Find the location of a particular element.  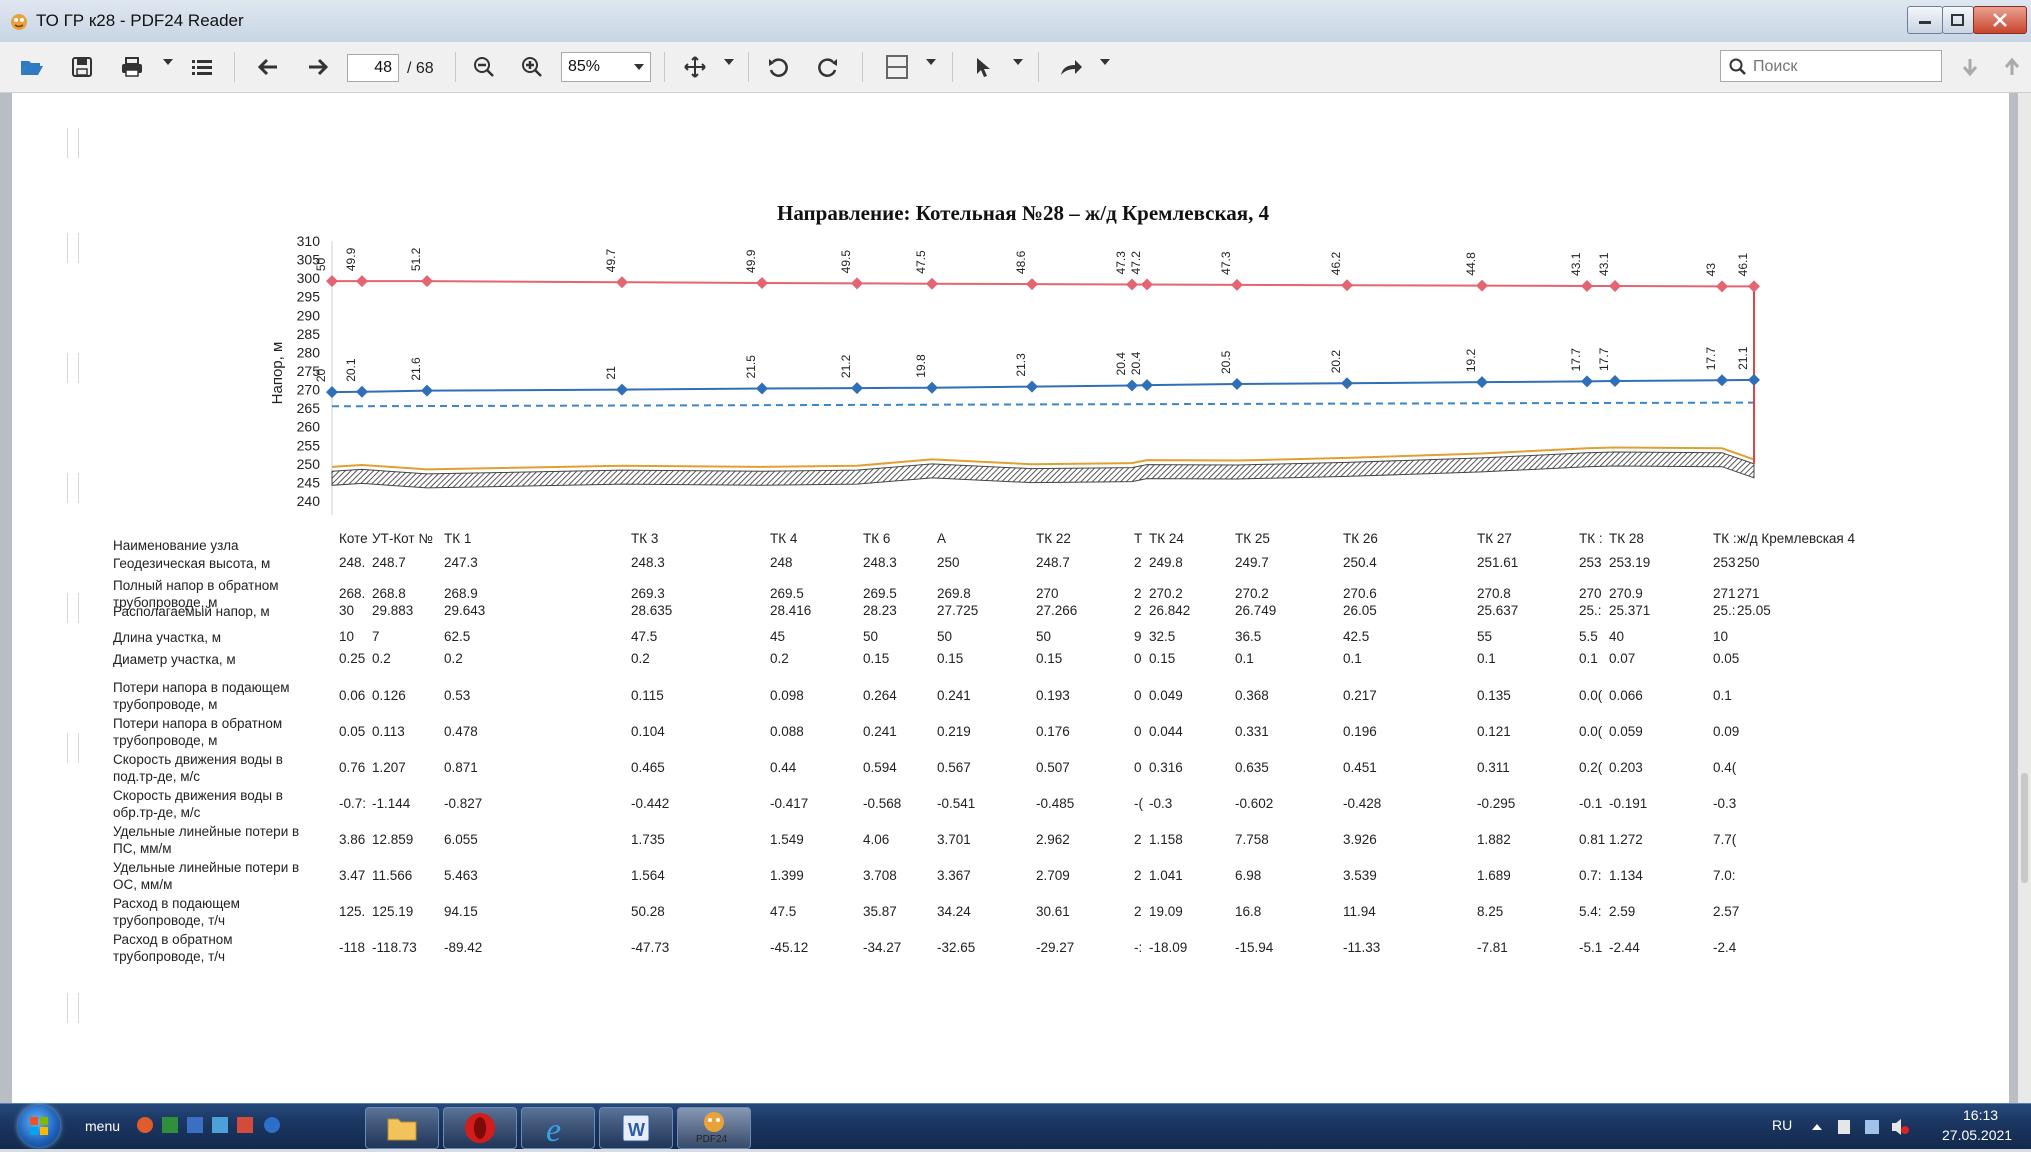

table-cell: 4.06 is located at coordinates (876, 839).